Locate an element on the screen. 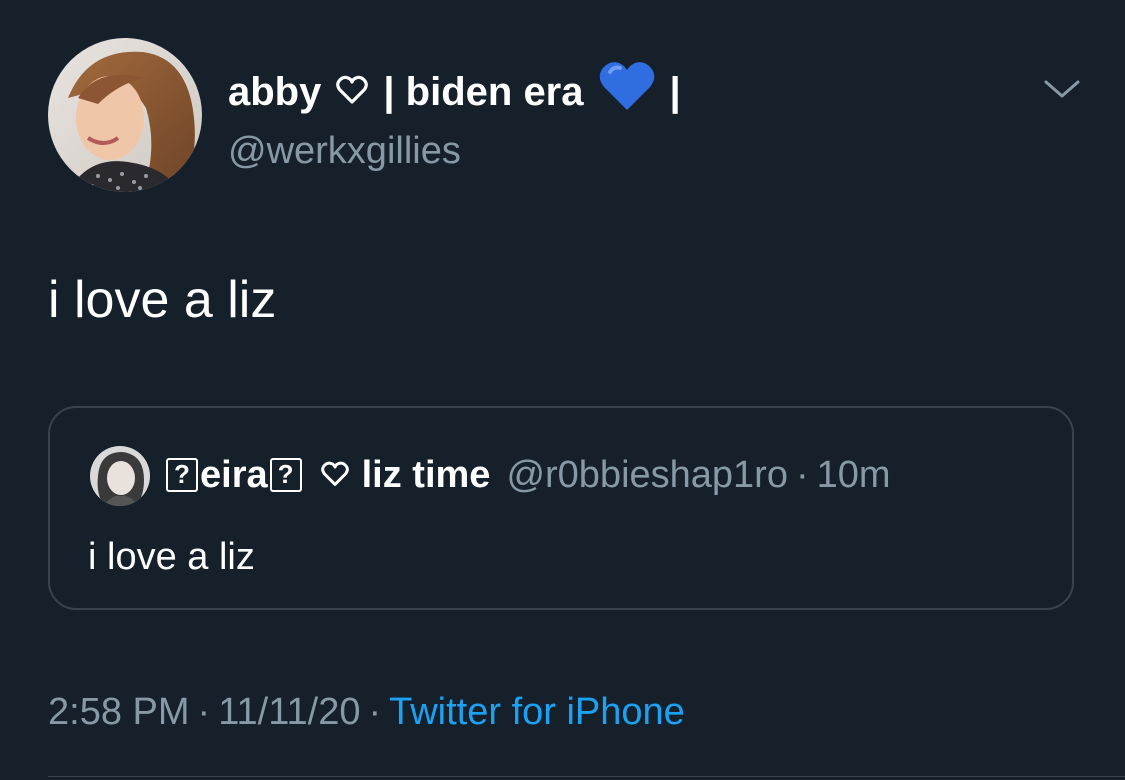  tweet-date: 11/11/20 is located at coordinates (289, 712).